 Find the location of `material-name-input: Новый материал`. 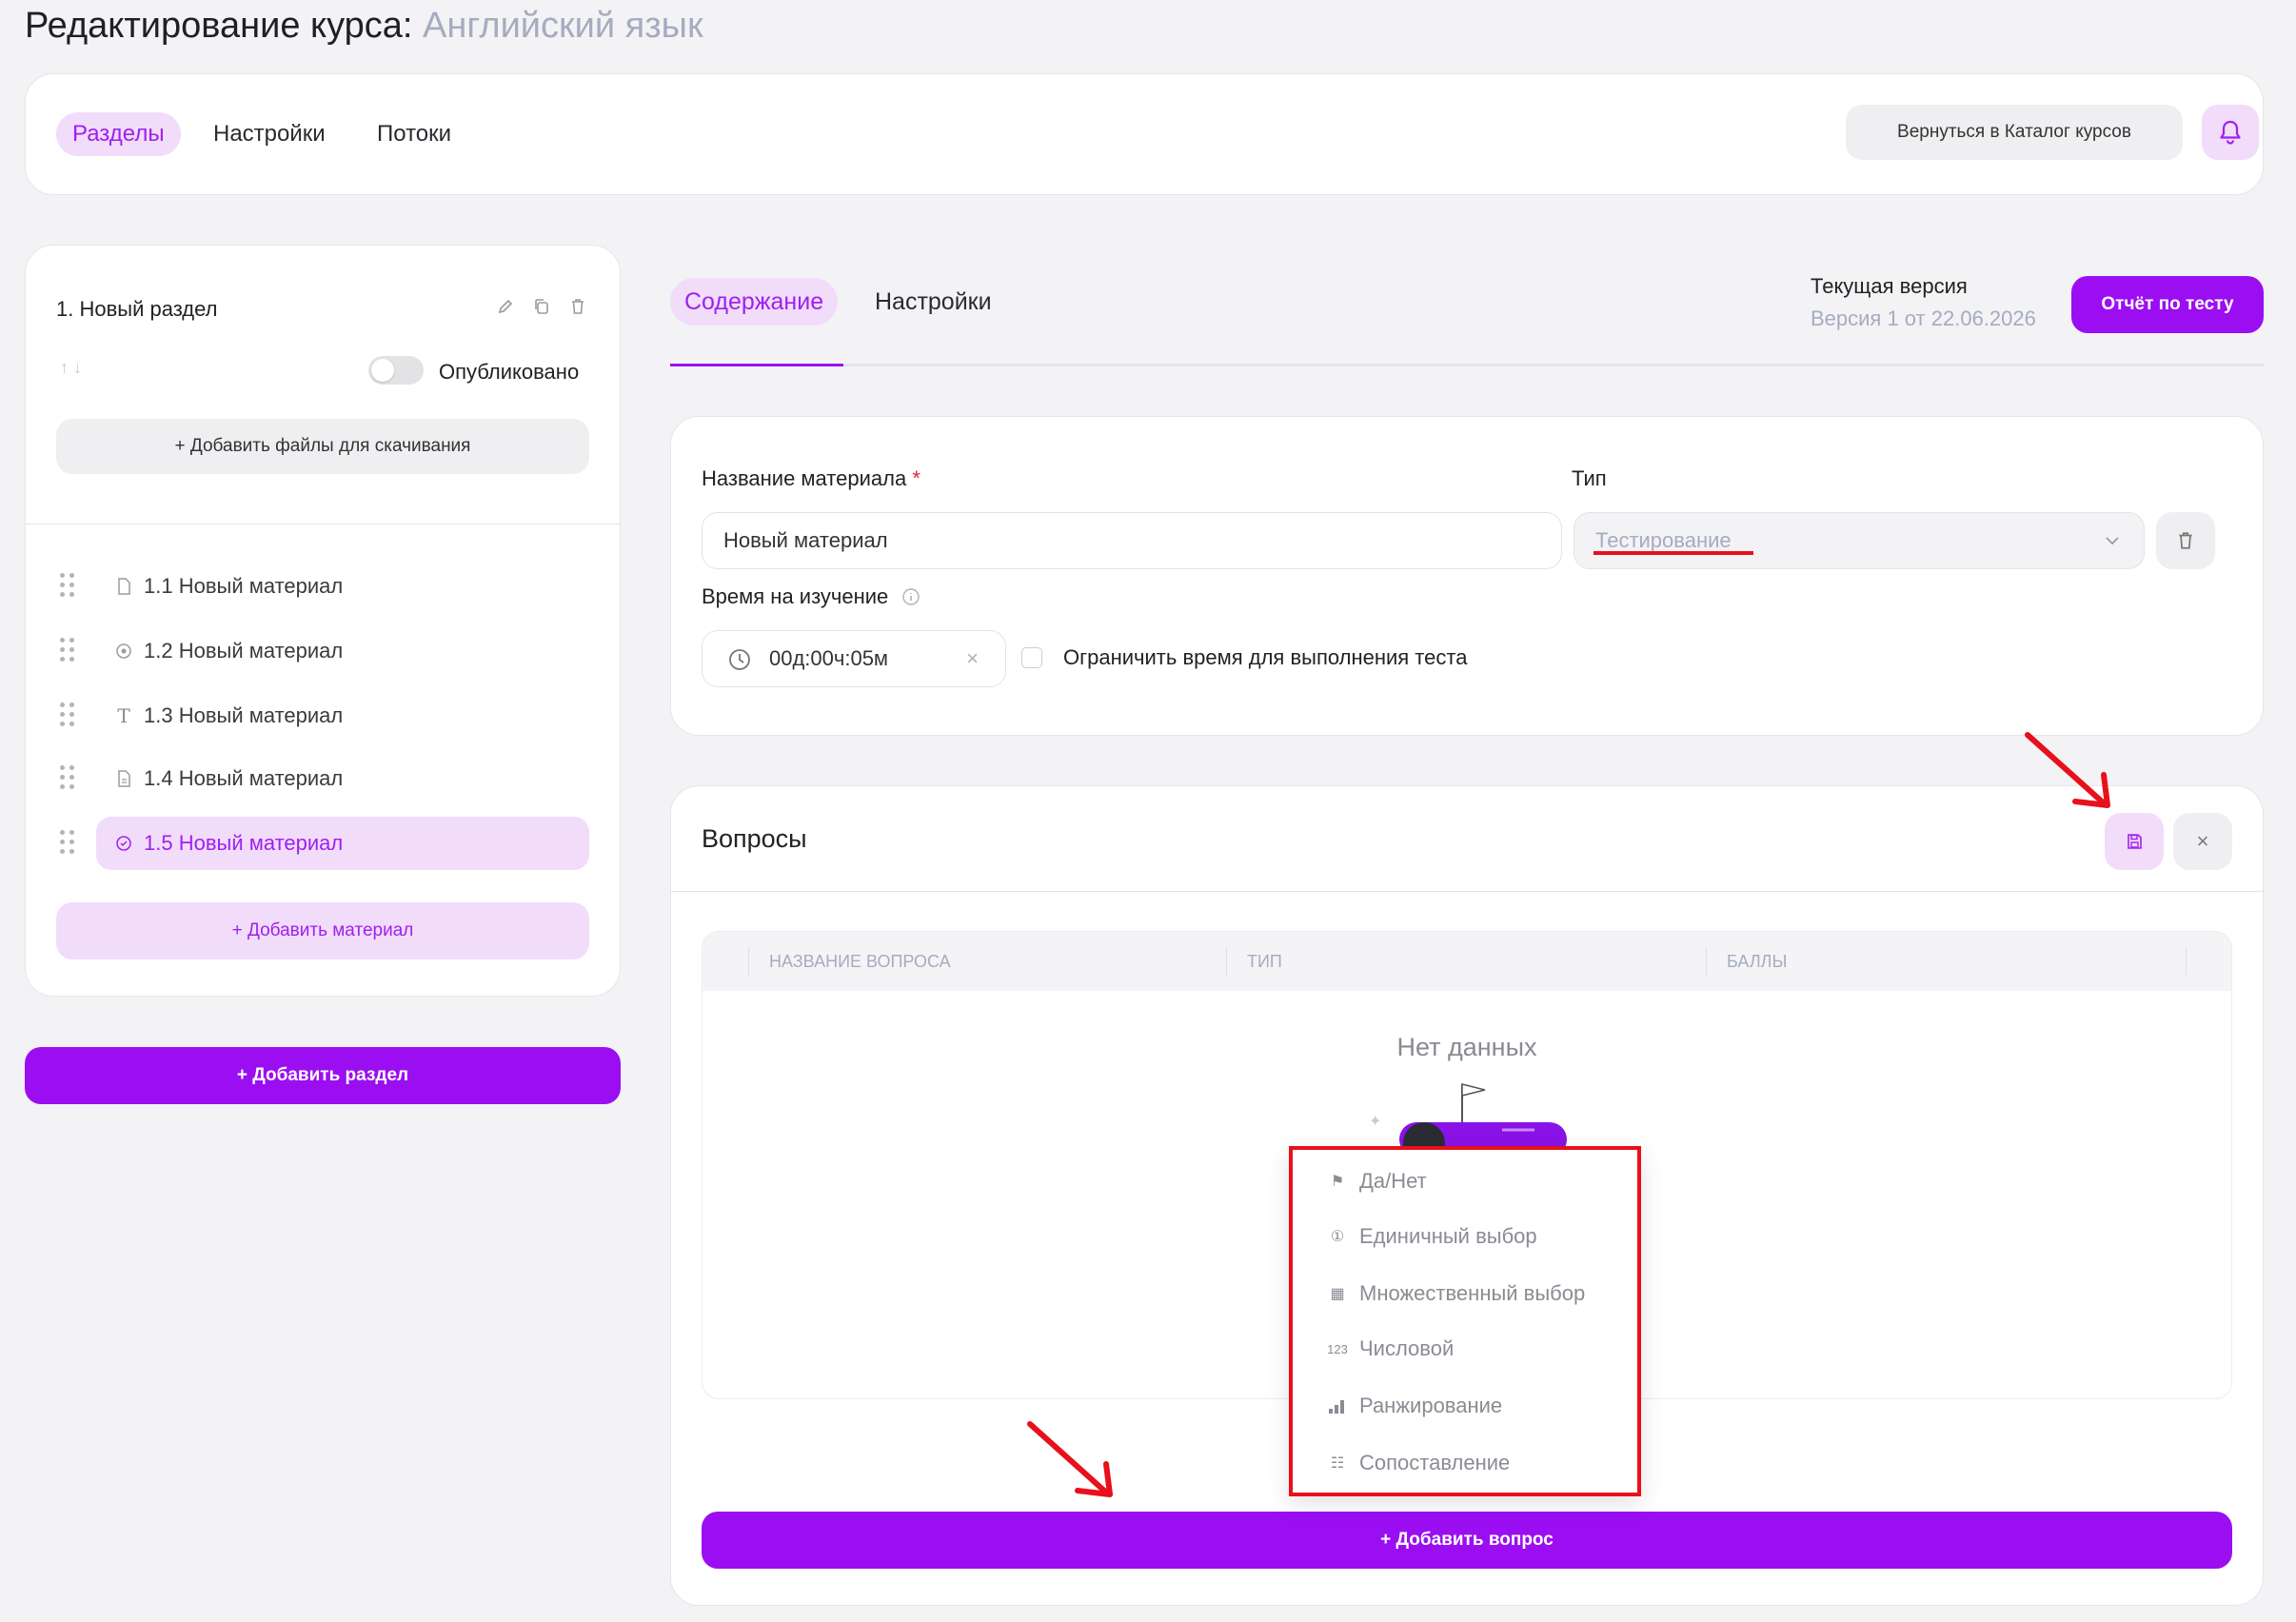

material-name-input: Новый материал is located at coordinates (1132, 540).